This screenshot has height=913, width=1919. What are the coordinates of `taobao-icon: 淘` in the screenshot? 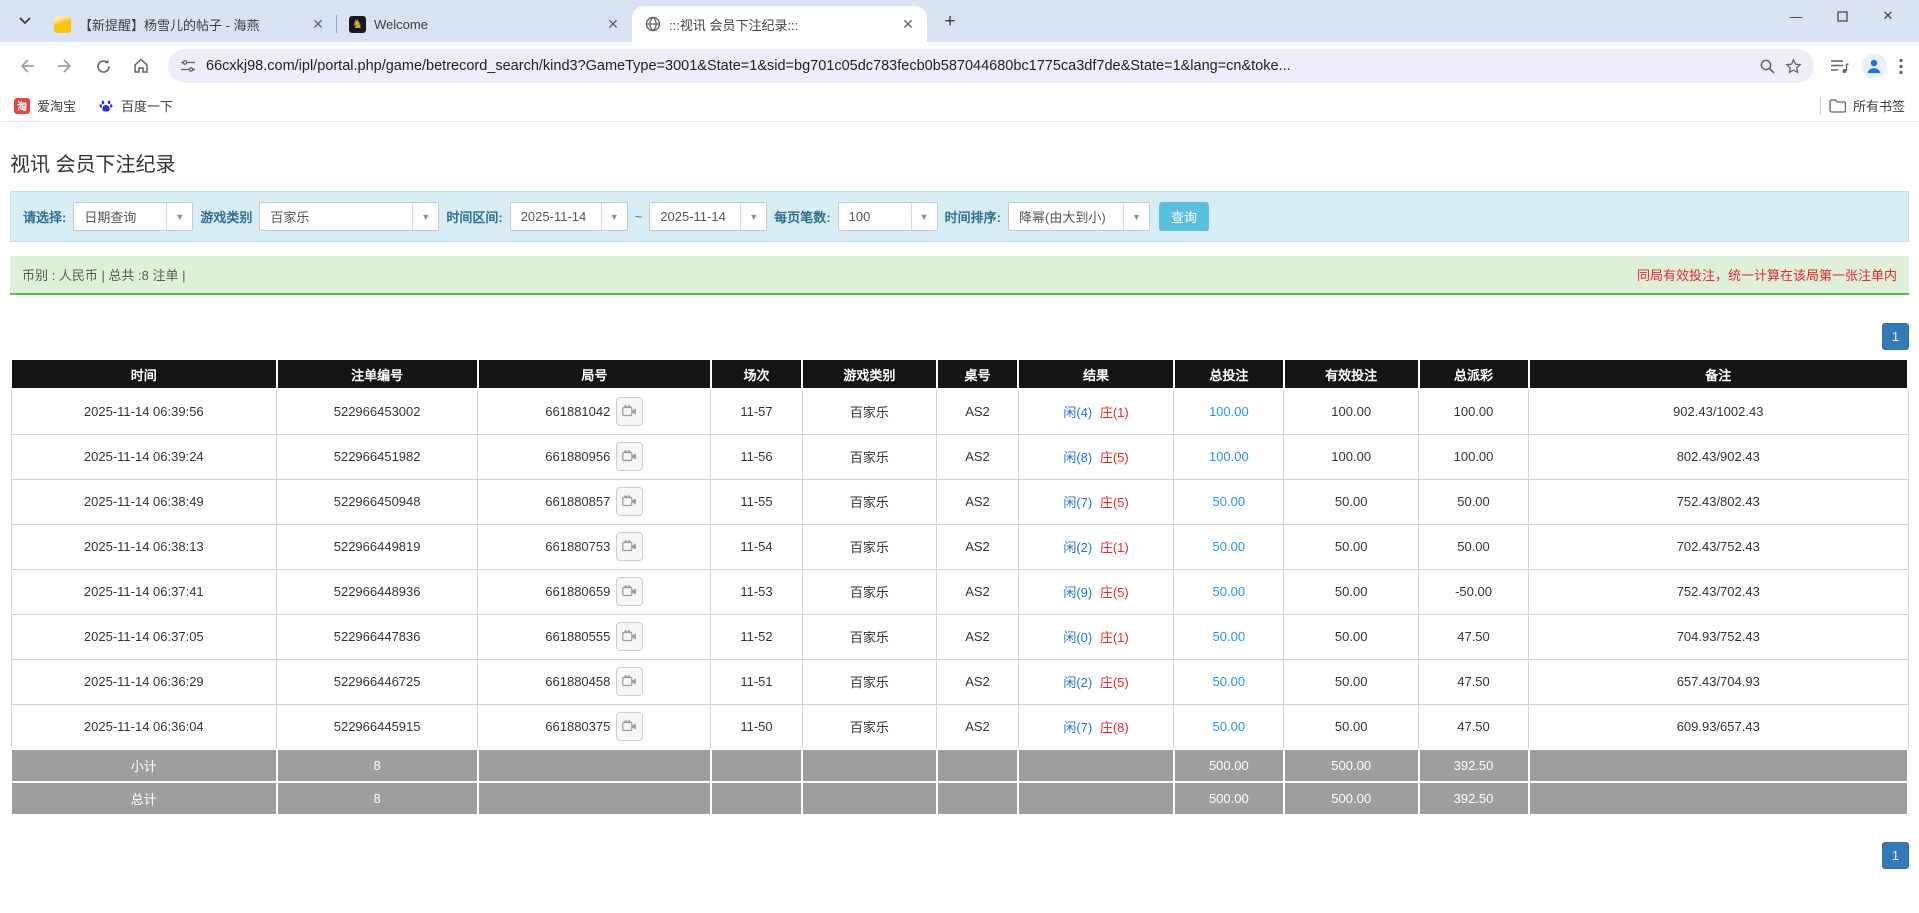 It's located at (22, 105).